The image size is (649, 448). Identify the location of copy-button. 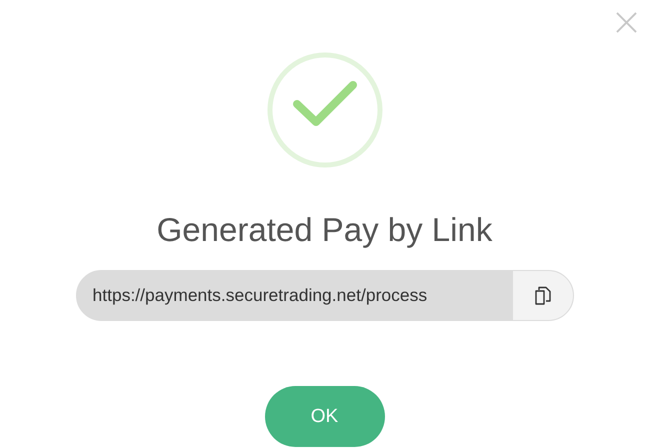
(542, 295).